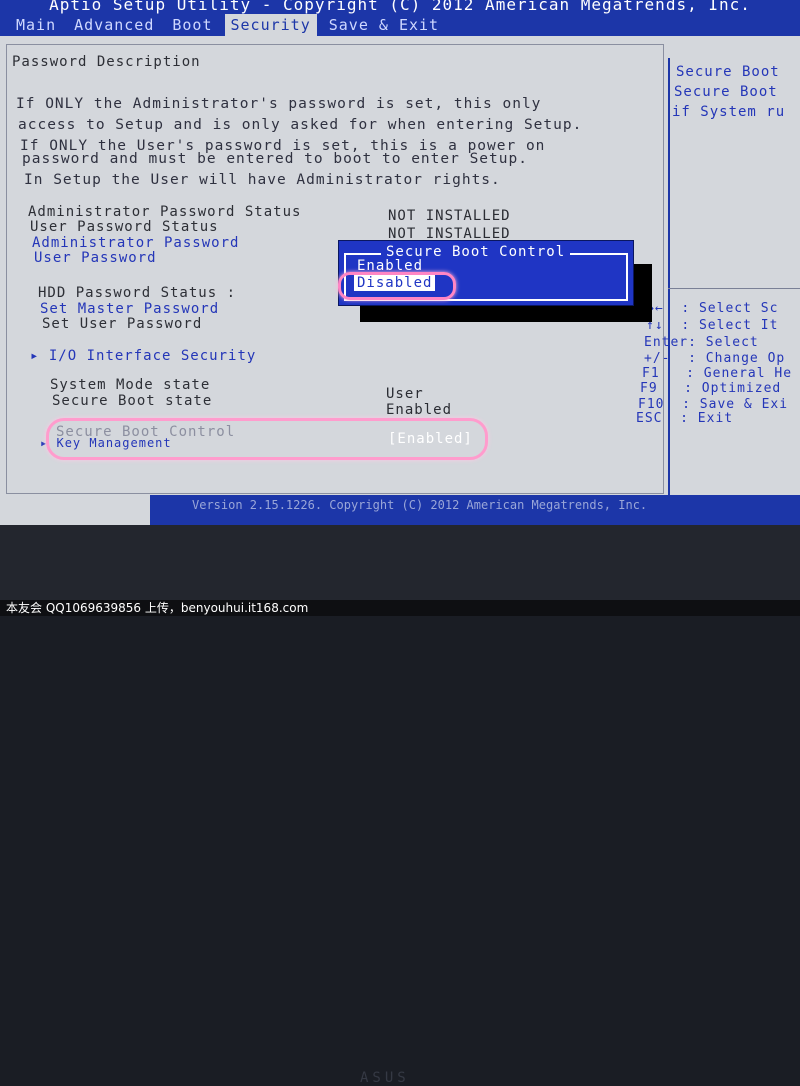 The image size is (800, 1086). I want to click on tab-boot: Boot, so click(192, 25).